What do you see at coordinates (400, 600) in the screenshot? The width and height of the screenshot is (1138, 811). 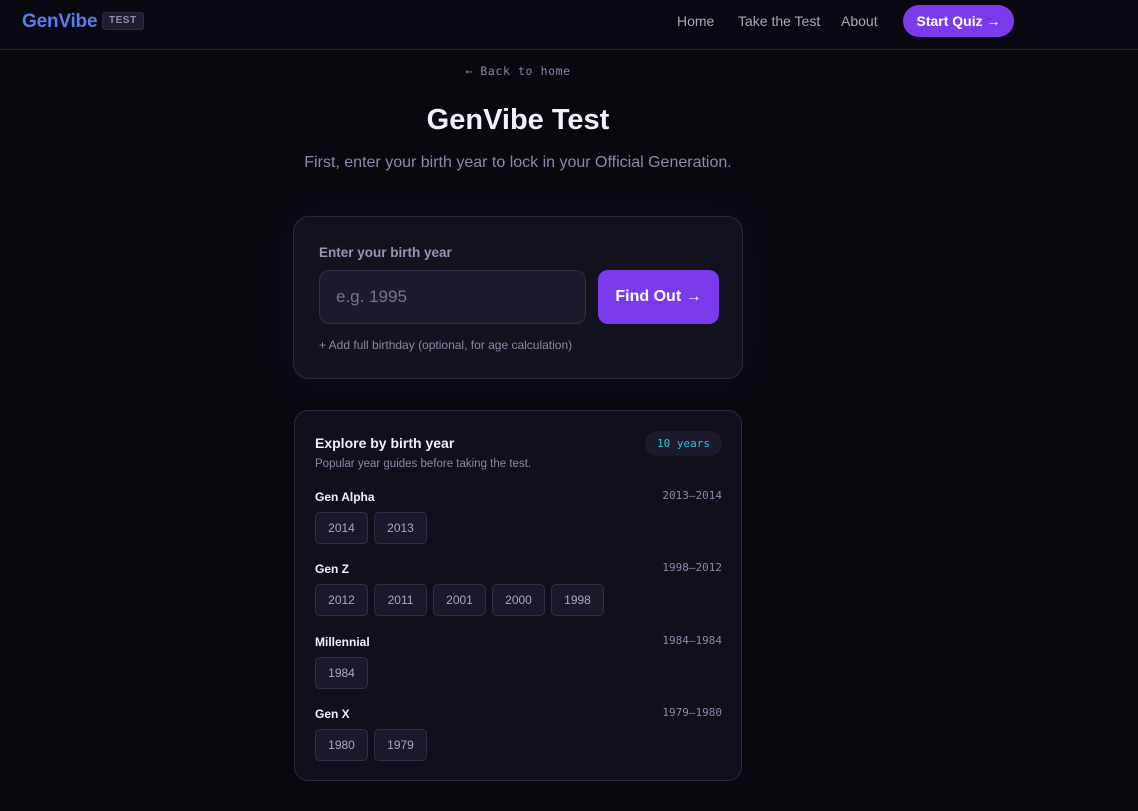 I see `year-chip: 2011` at bounding box center [400, 600].